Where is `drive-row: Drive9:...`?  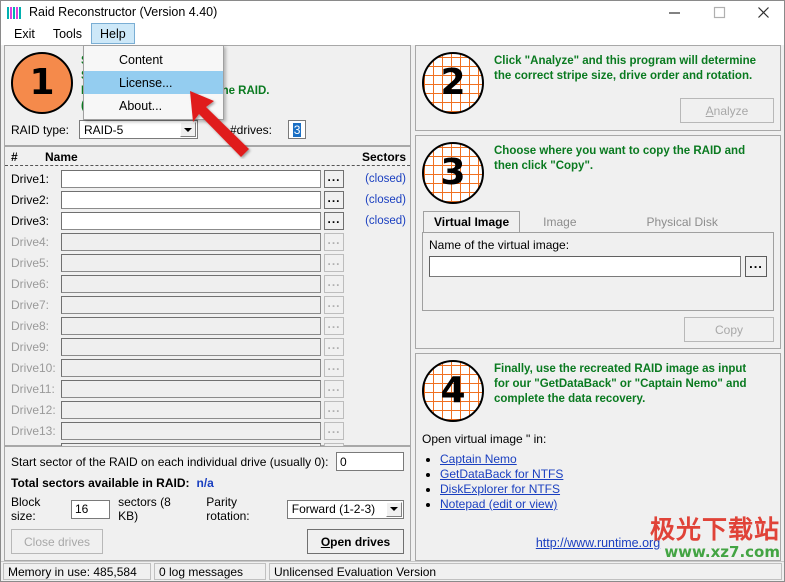
drive-row: Drive9:... is located at coordinates (208, 347).